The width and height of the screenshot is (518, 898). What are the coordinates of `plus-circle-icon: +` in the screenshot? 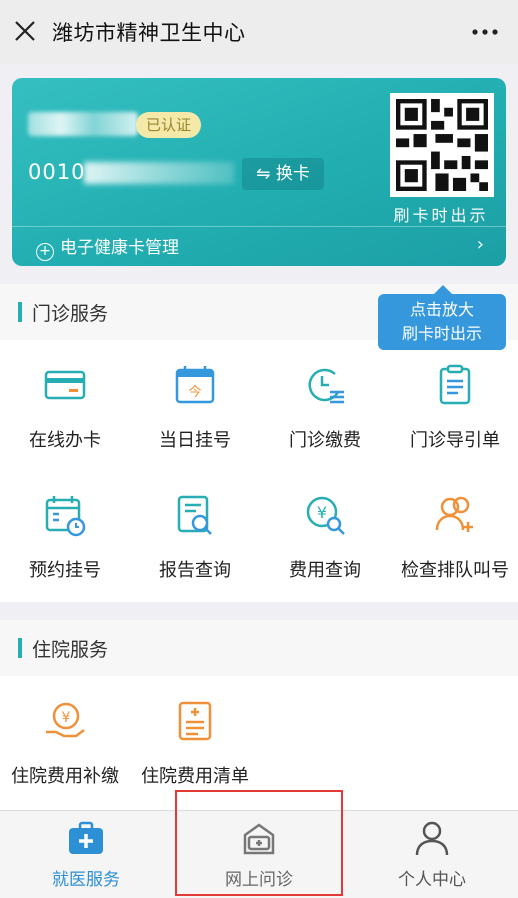 It's located at (45, 252).